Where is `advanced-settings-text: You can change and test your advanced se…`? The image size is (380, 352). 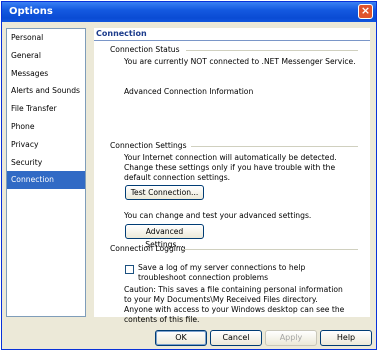
advanced-settings-text: You can change and test your advanced se… is located at coordinates (218, 215).